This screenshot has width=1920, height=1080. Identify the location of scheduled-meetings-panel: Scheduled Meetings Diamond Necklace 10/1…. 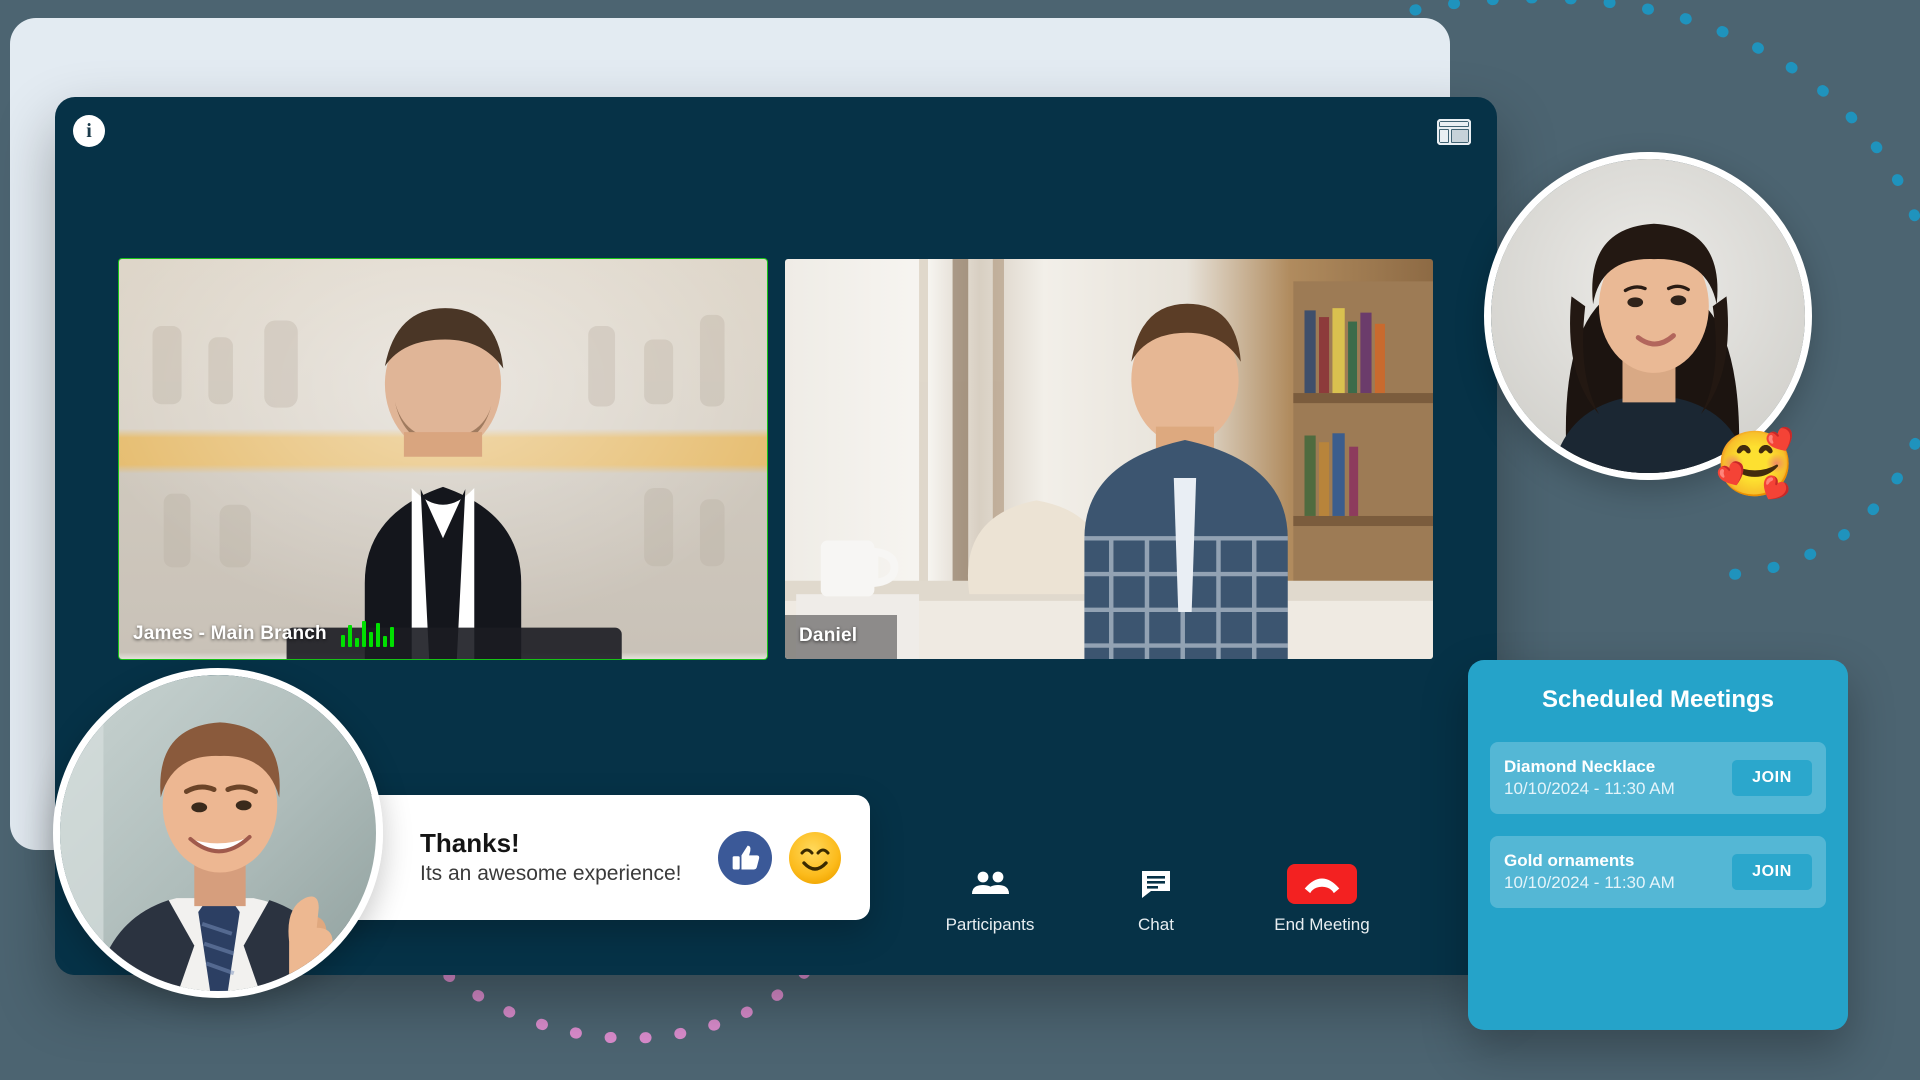
(1658, 845).